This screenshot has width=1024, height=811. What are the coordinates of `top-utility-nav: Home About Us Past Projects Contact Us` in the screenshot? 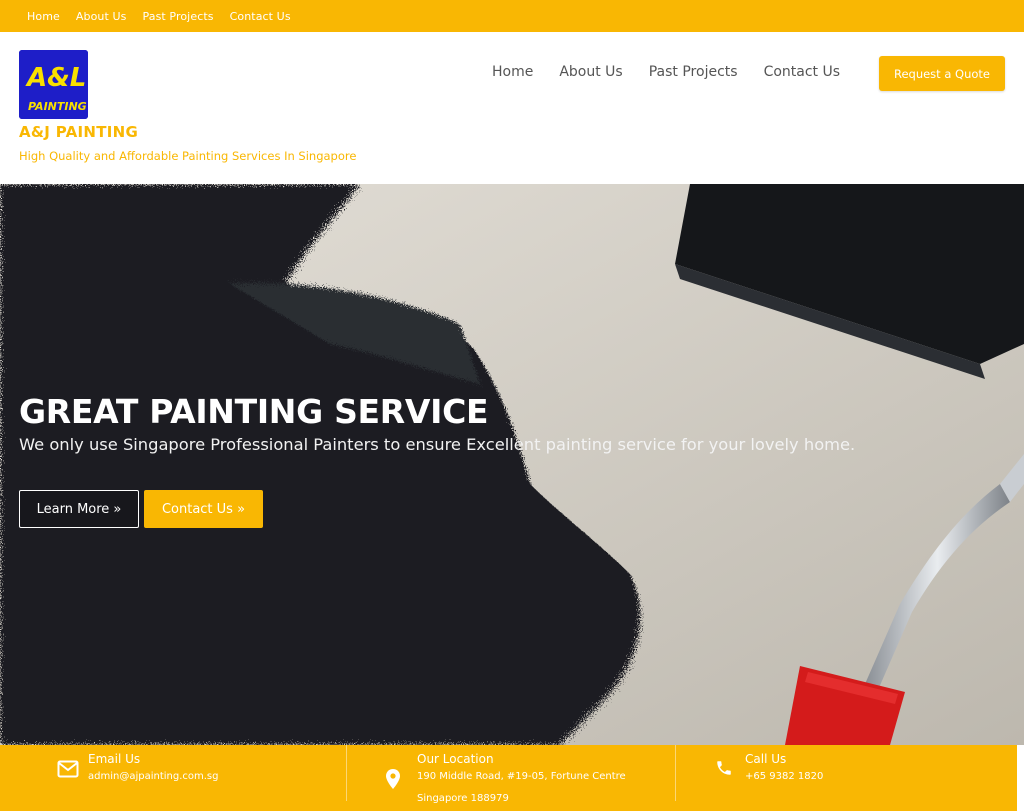 It's located at (512, 16).